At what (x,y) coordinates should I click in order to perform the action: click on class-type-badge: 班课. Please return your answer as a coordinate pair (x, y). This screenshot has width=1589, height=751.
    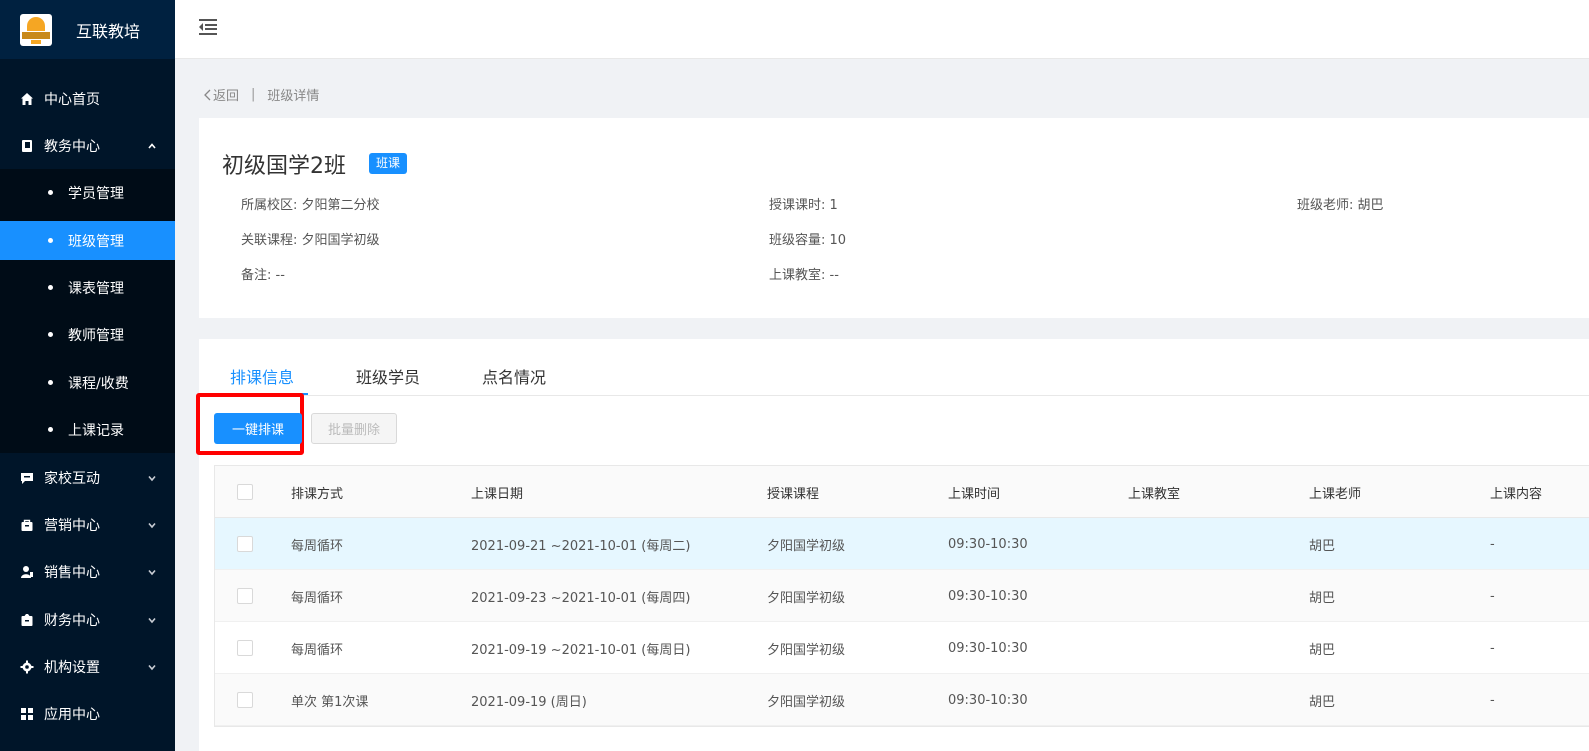
    Looking at the image, I should click on (388, 163).